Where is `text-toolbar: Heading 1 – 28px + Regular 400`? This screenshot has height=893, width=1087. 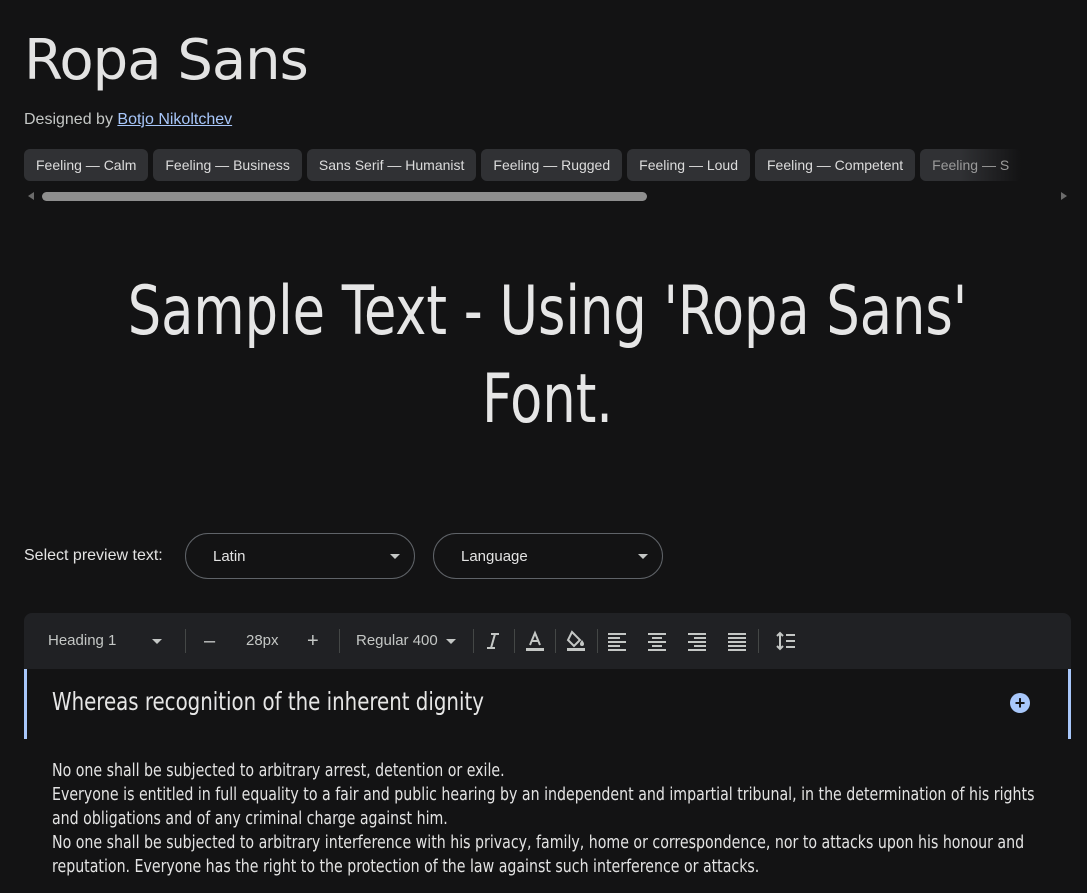
text-toolbar: Heading 1 – 28px + Regular 400 is located at coordinates (547, 641).